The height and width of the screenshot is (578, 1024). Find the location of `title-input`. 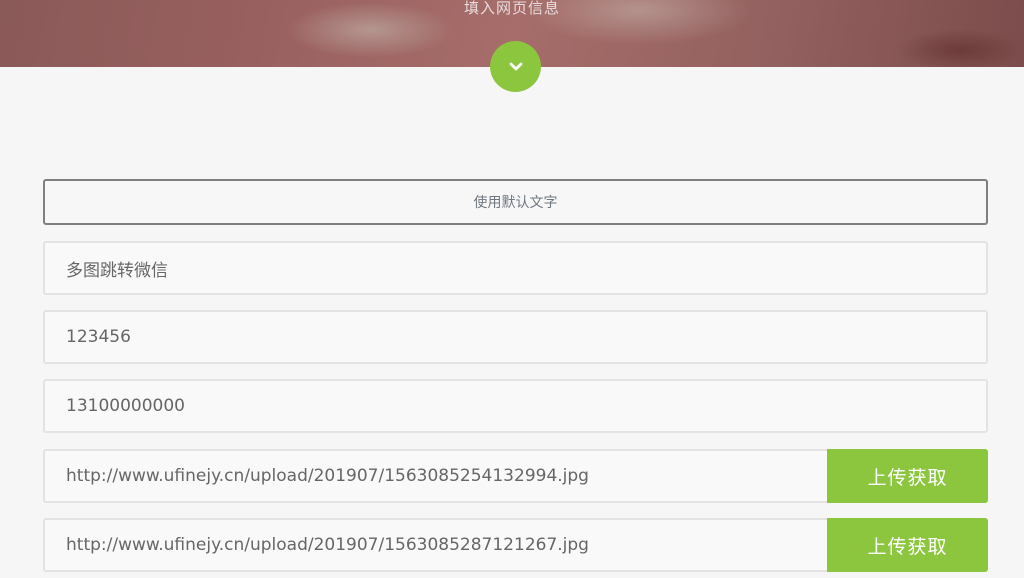

title-input is located at coordinates (515, 268).